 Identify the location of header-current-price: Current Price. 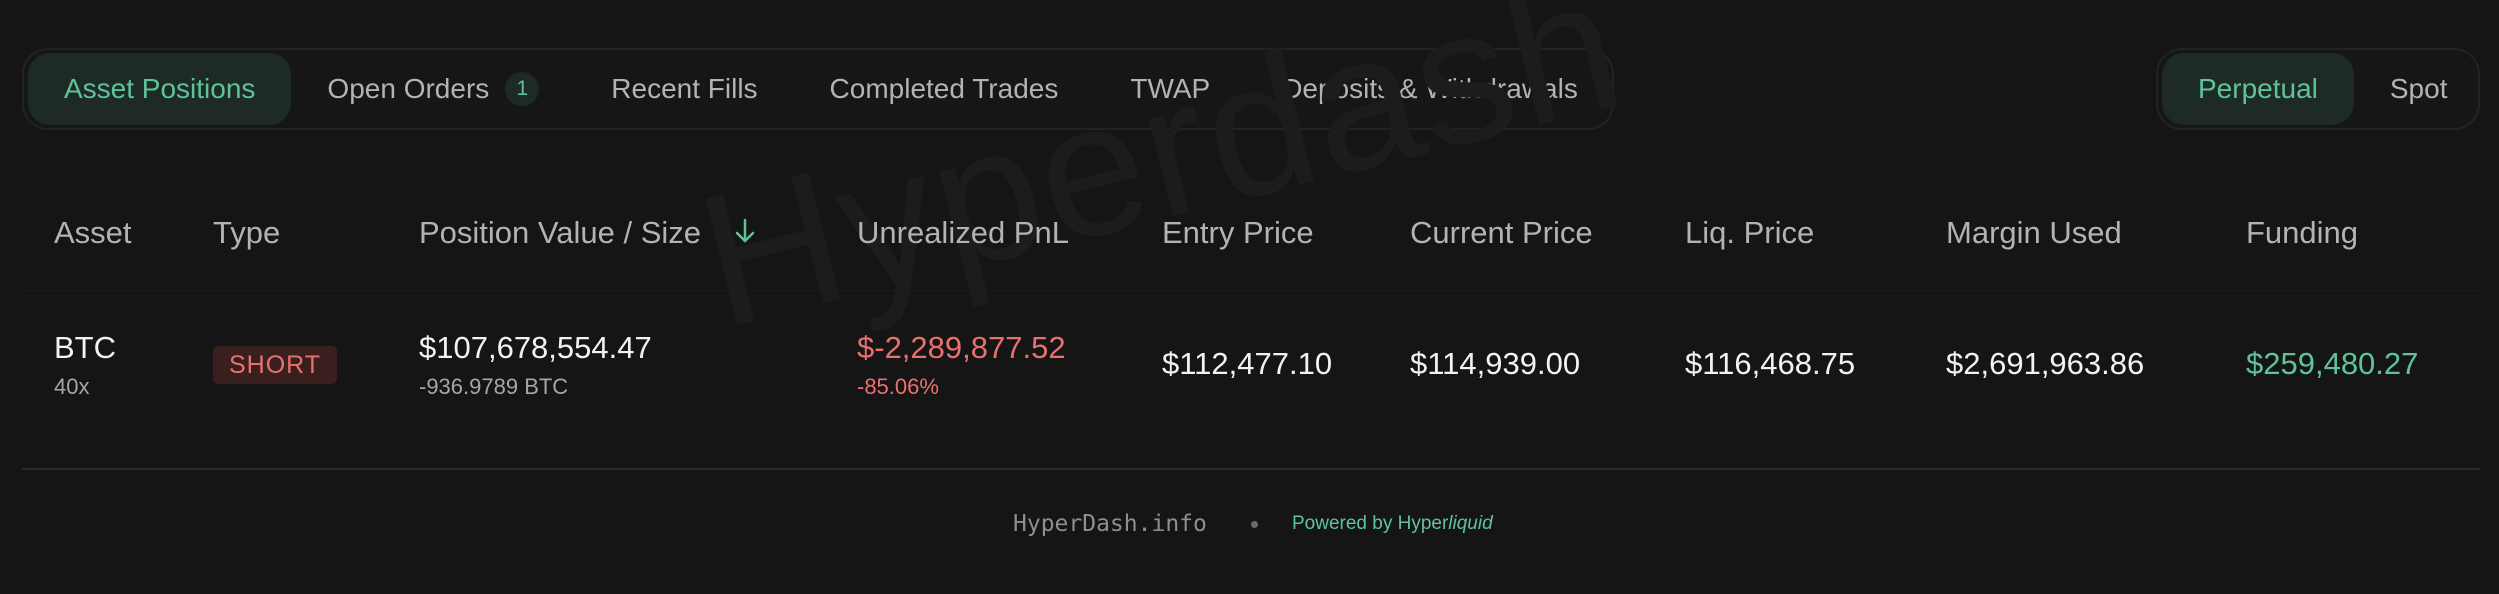
(1501, 233).